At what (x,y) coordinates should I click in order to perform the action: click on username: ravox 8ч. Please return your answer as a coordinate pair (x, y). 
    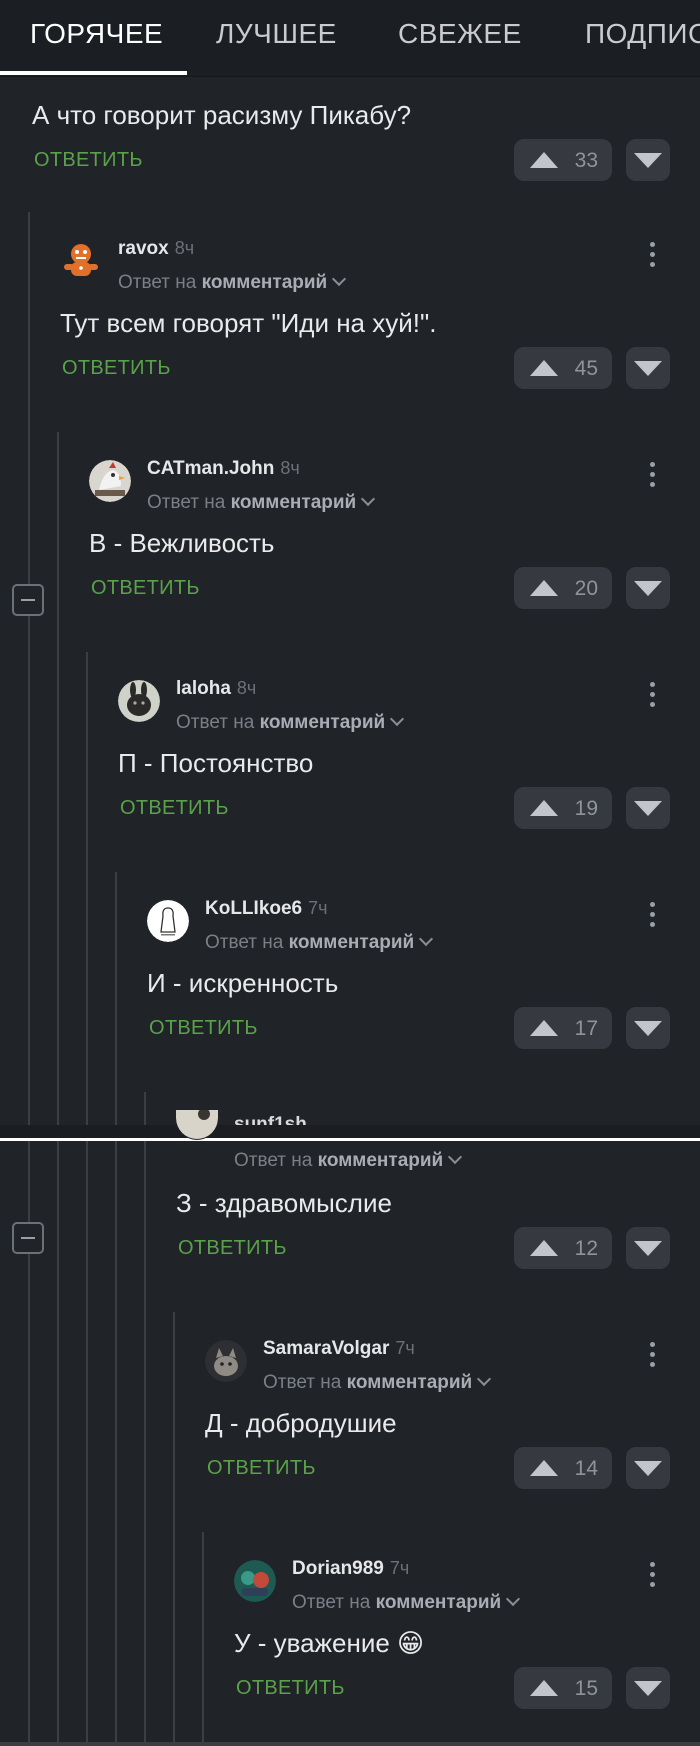
    Looking at the image, I should click on (156, 249).